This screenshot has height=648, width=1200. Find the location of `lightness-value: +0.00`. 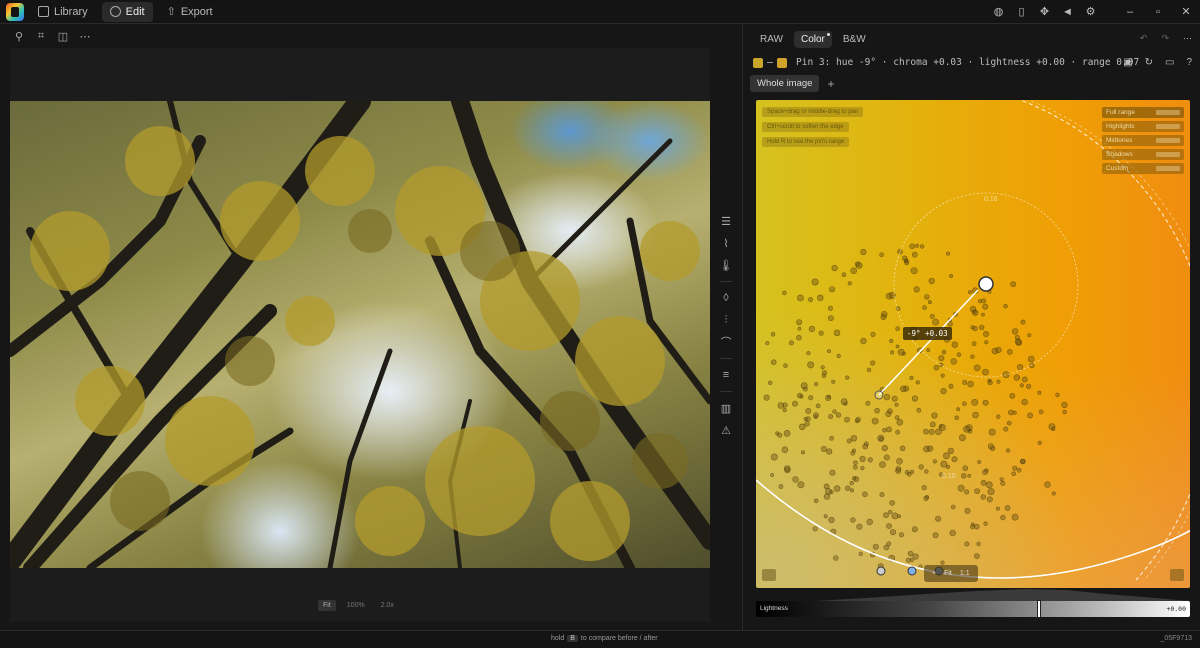

lightness-value: +0.00 is located at coordinates (1176, 609).